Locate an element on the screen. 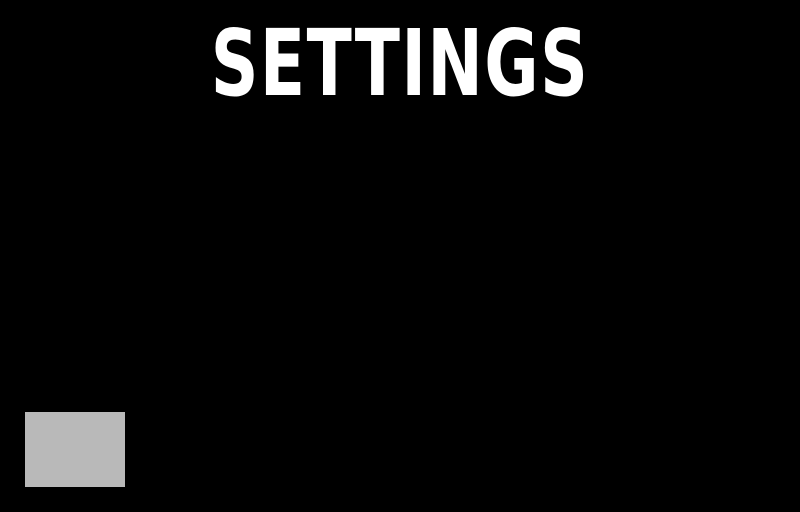 This screenshot has width=800, height=512. page-title: SETTINGS is located at coordinates (400, 63).